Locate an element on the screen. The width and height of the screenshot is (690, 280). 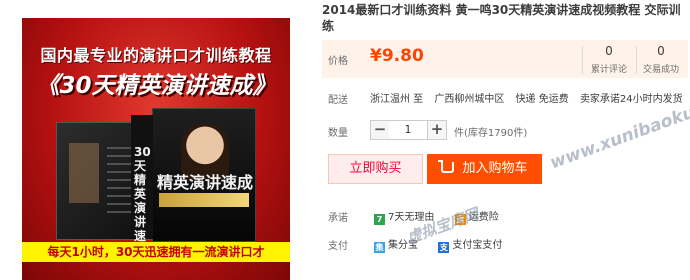
shipping-row: 浙江温州 至 广西柳州城中区 快递 免运费 卖家承诺24小时内发货 is located at coordinates (530, 97).